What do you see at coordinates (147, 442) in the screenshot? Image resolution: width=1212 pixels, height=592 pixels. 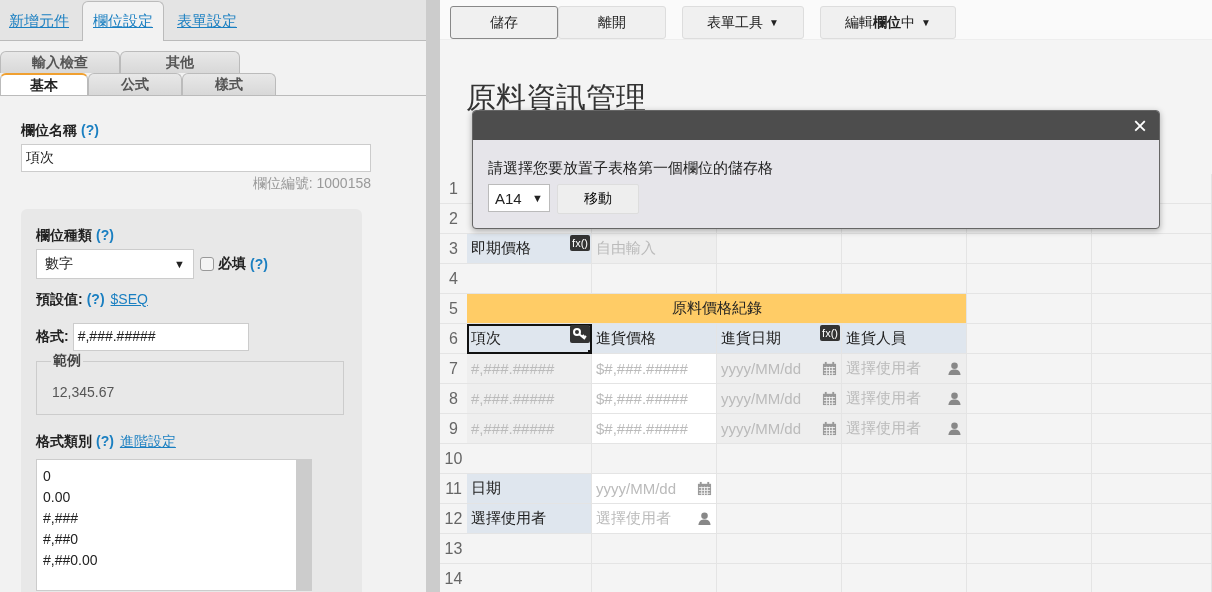 I see `advanced-settings-link: 進階設定` at bounding box center [147, 442].